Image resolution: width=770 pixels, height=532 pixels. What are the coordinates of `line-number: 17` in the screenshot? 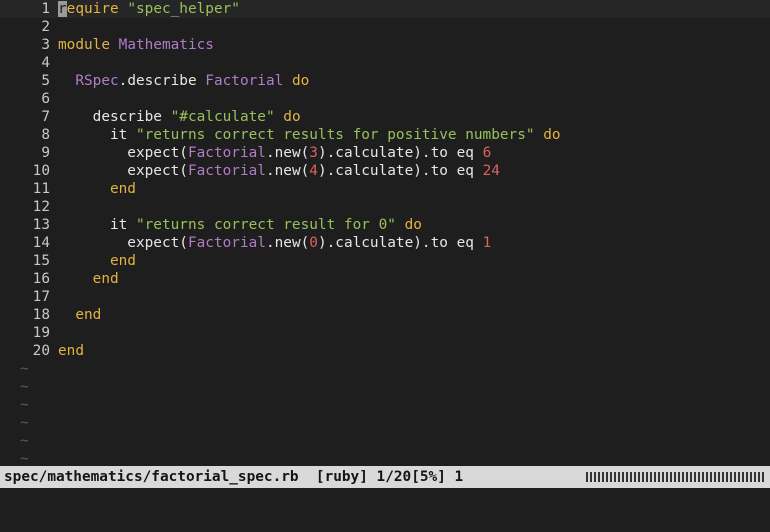 It's located at (41, 297).